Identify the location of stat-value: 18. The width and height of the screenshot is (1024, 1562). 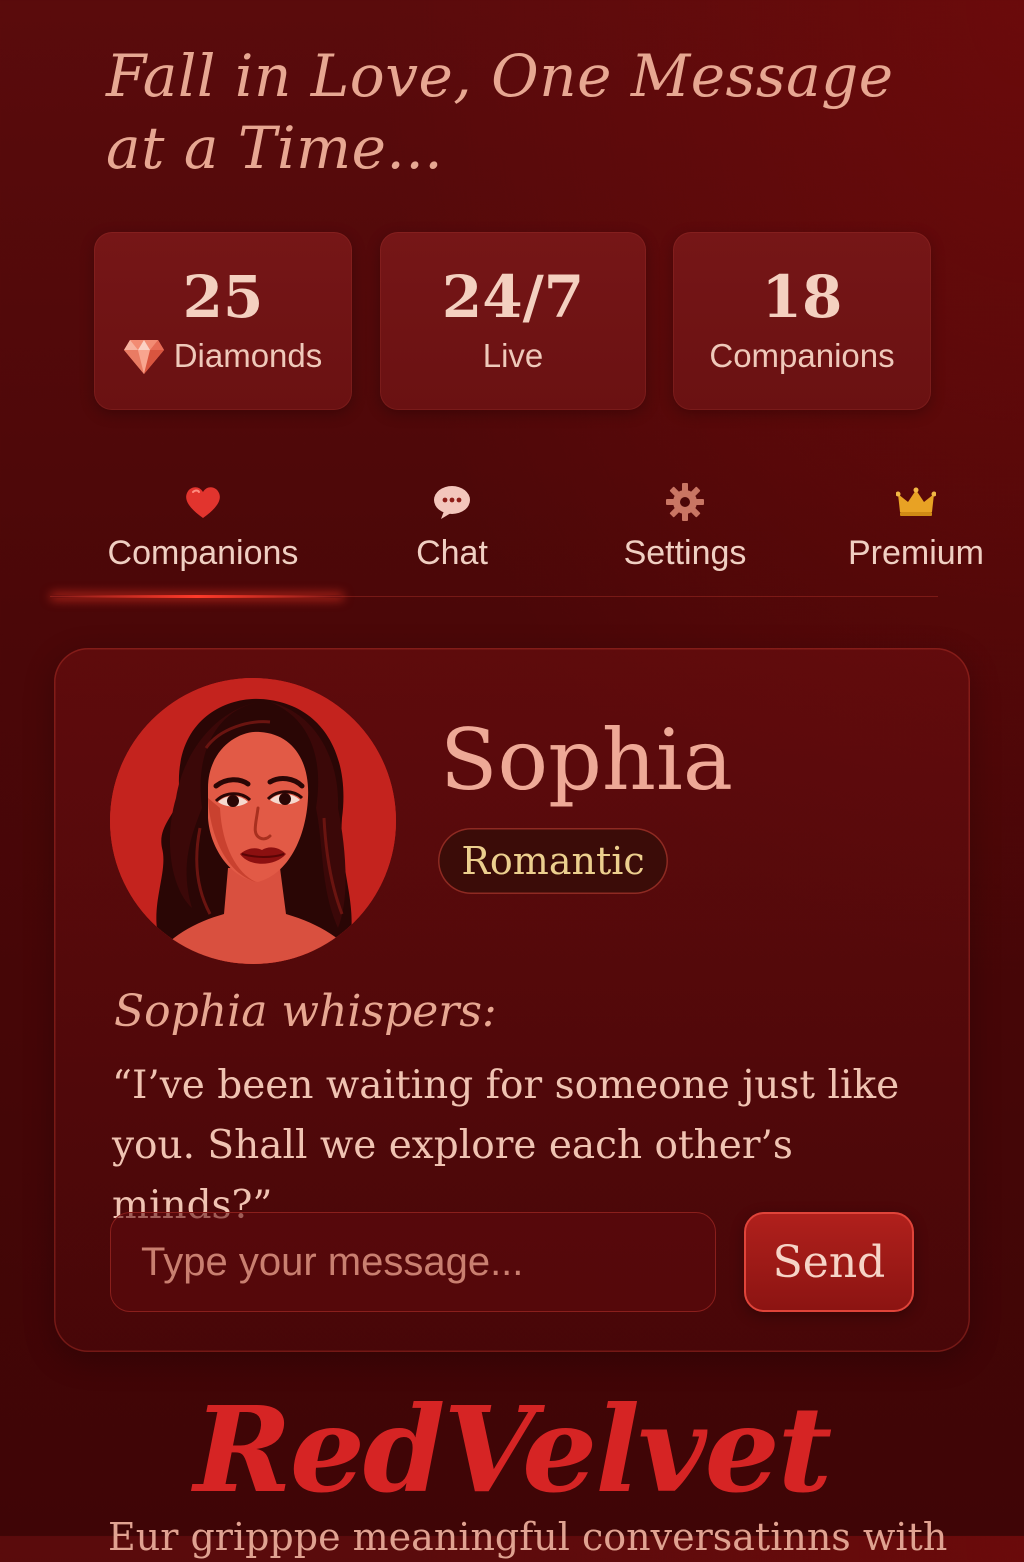
(802, 297).